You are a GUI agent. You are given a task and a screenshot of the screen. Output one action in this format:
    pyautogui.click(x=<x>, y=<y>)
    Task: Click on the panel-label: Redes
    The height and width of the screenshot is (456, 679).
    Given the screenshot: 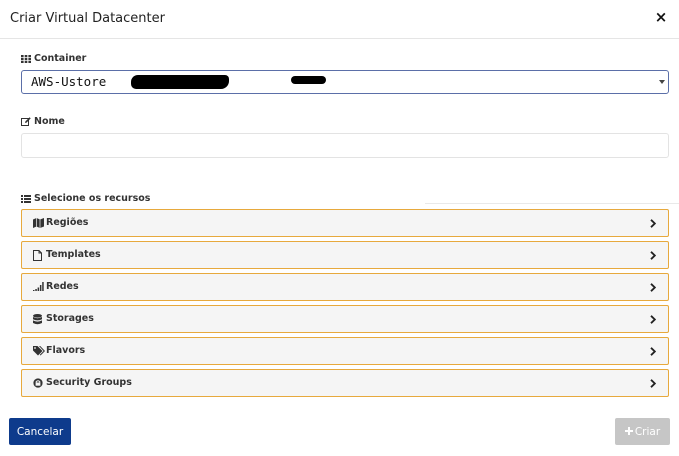 What is the action you would take?
    pyautogui.click(x=62, y=286)
    